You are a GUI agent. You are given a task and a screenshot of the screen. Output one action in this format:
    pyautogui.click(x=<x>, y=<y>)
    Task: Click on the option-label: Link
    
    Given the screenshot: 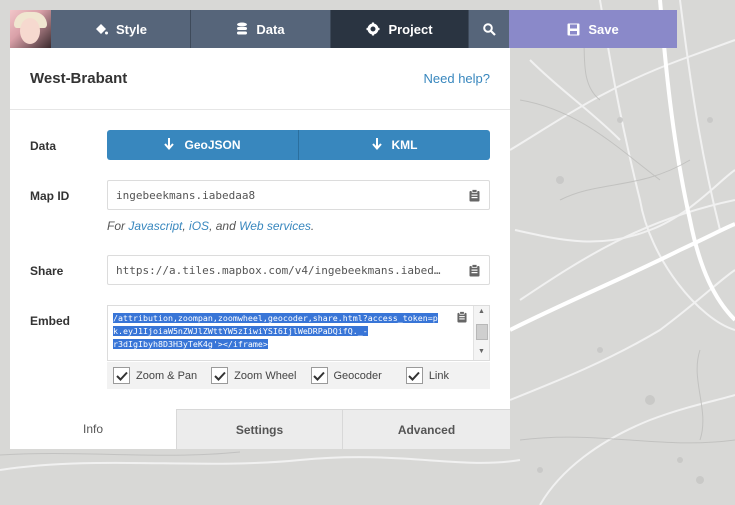 What is the action you would take?
    pyautogui.click(x=438, y=375)
    